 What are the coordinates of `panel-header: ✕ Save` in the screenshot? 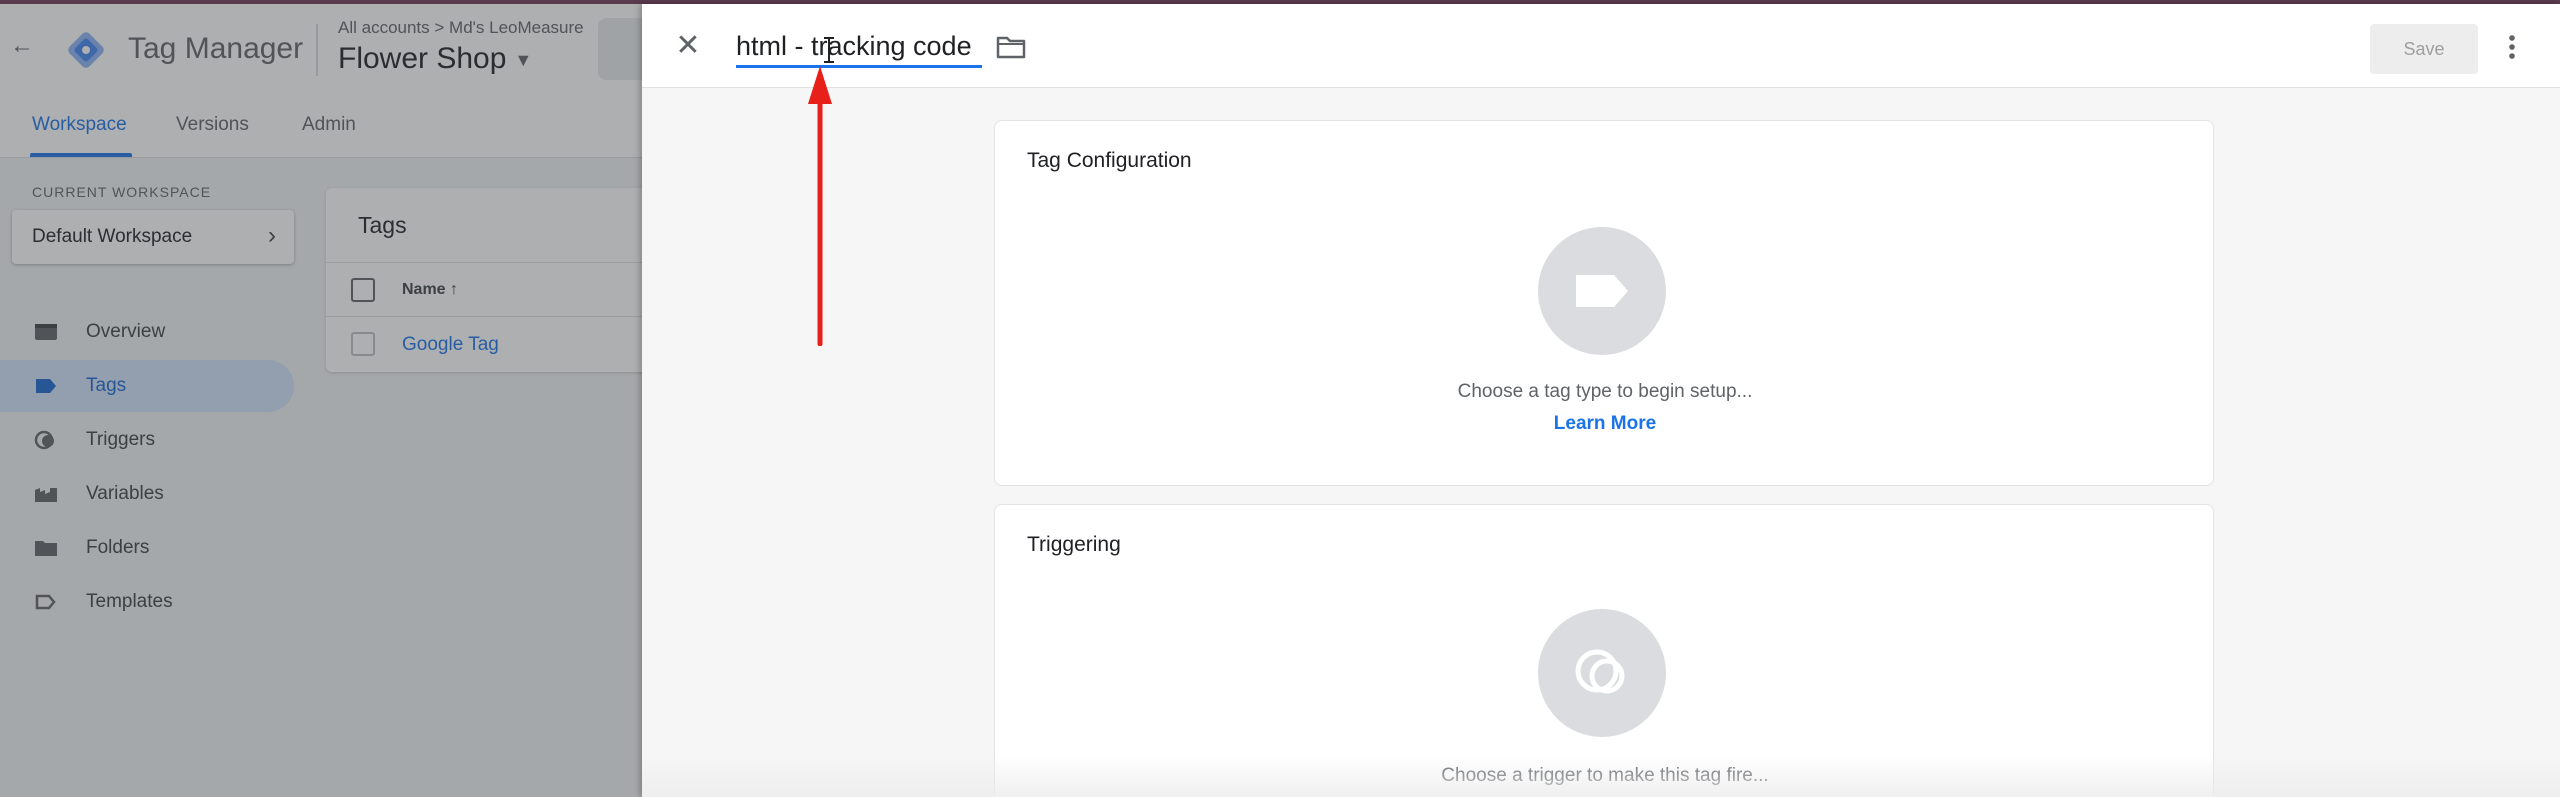 It's located at (1601, 46).